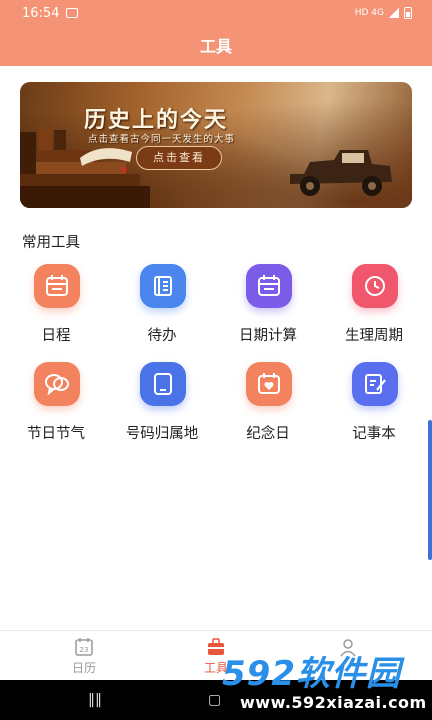  I want to click on network-label: HD 4G, so click(369, 13).